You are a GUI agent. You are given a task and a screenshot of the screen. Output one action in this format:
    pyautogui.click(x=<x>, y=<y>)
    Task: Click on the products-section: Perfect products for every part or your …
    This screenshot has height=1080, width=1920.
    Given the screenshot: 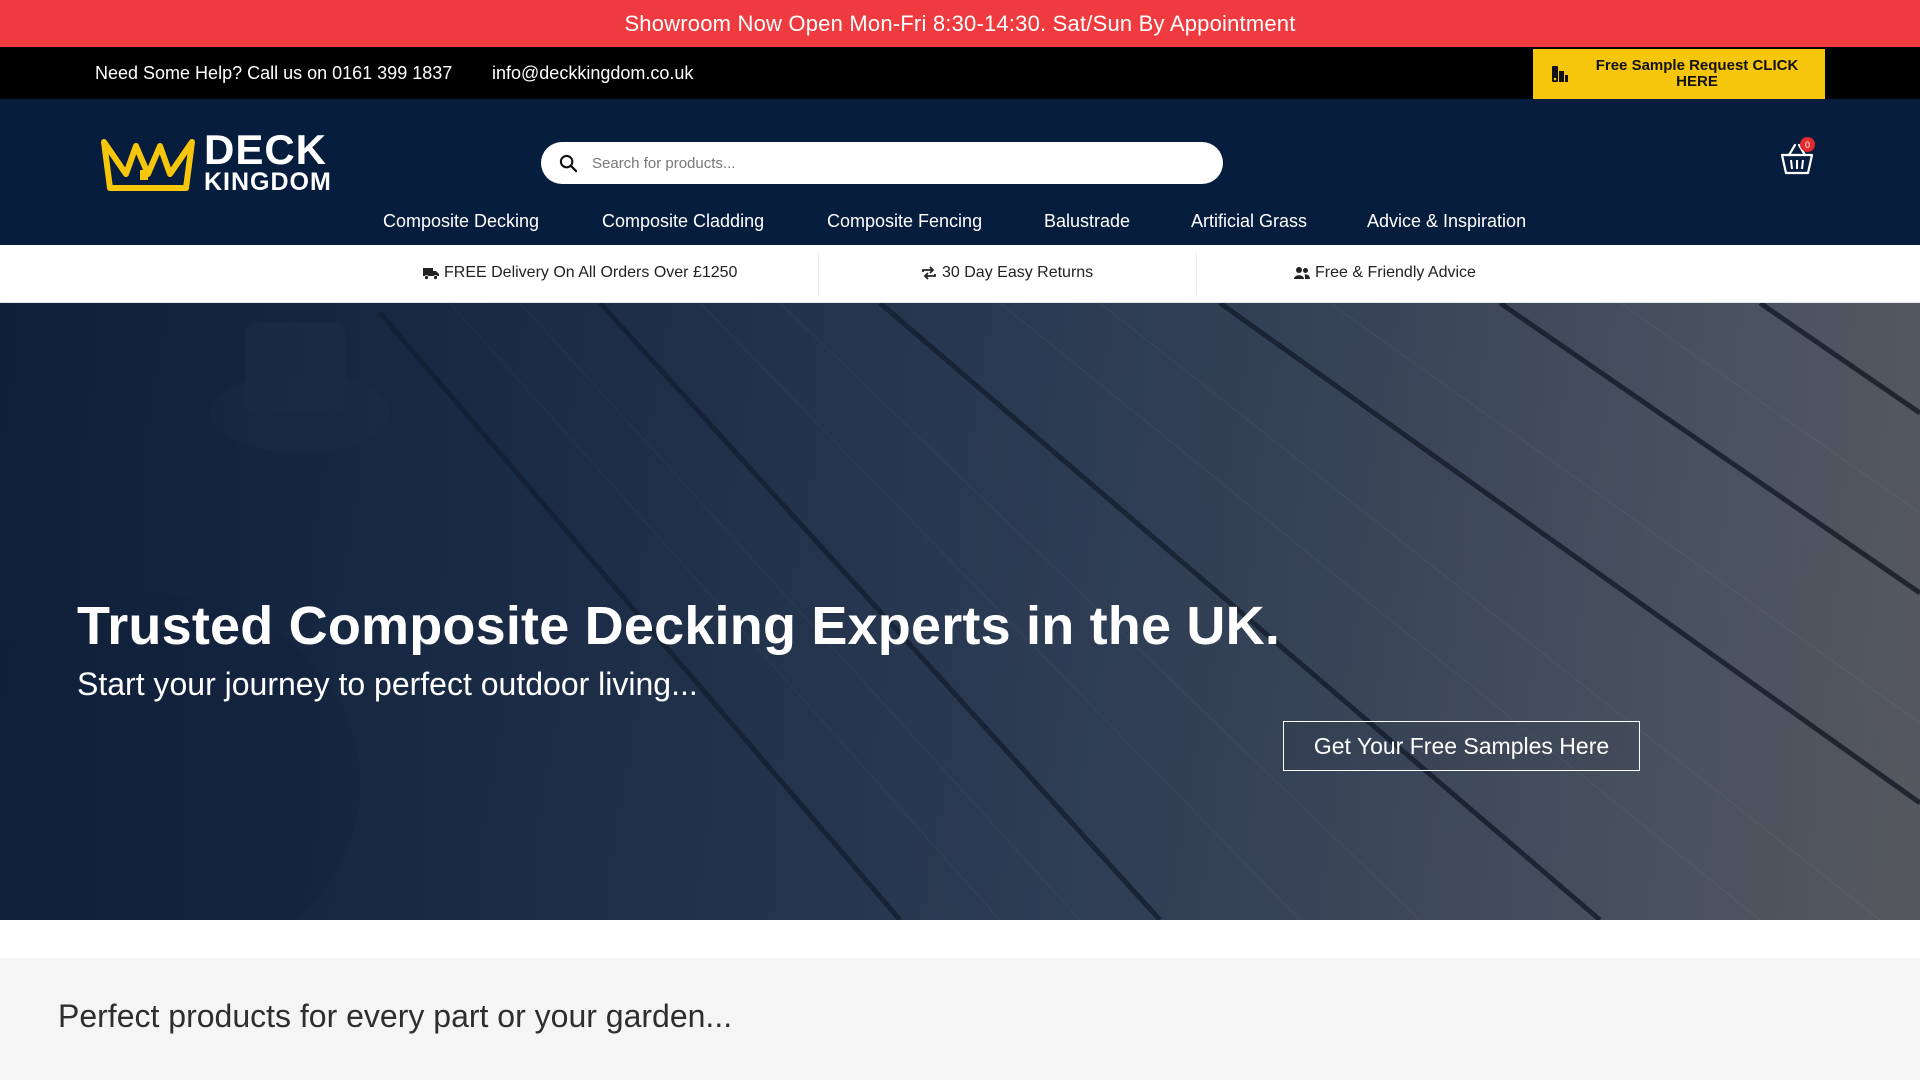 What is the action you would take?
    pyautogui.click(x=960, y=1019)
    